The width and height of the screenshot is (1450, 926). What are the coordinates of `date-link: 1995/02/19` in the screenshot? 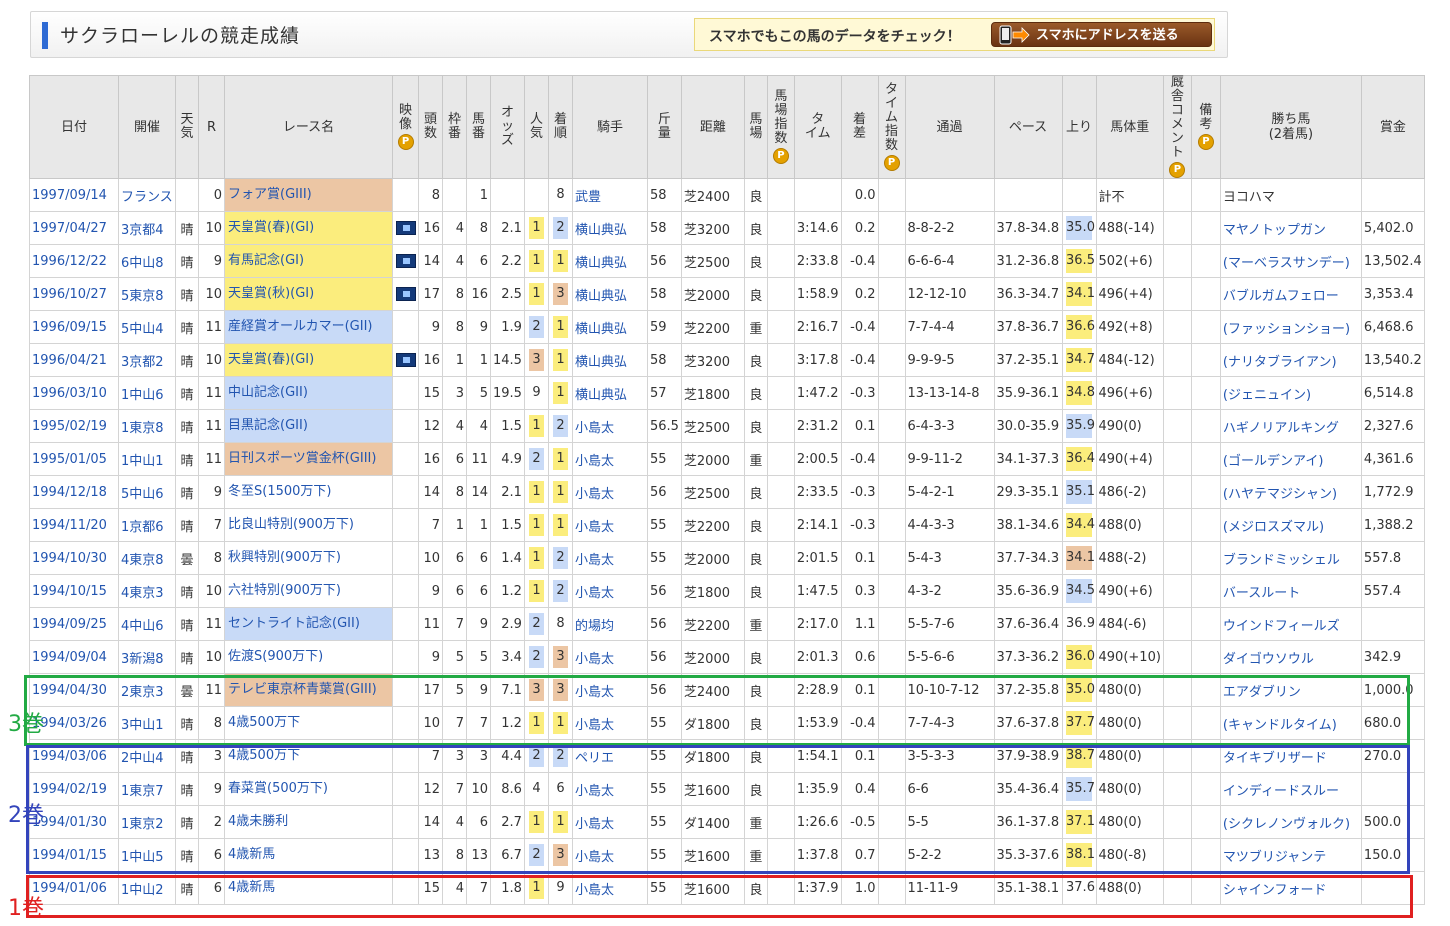 It's located at (74, 426).